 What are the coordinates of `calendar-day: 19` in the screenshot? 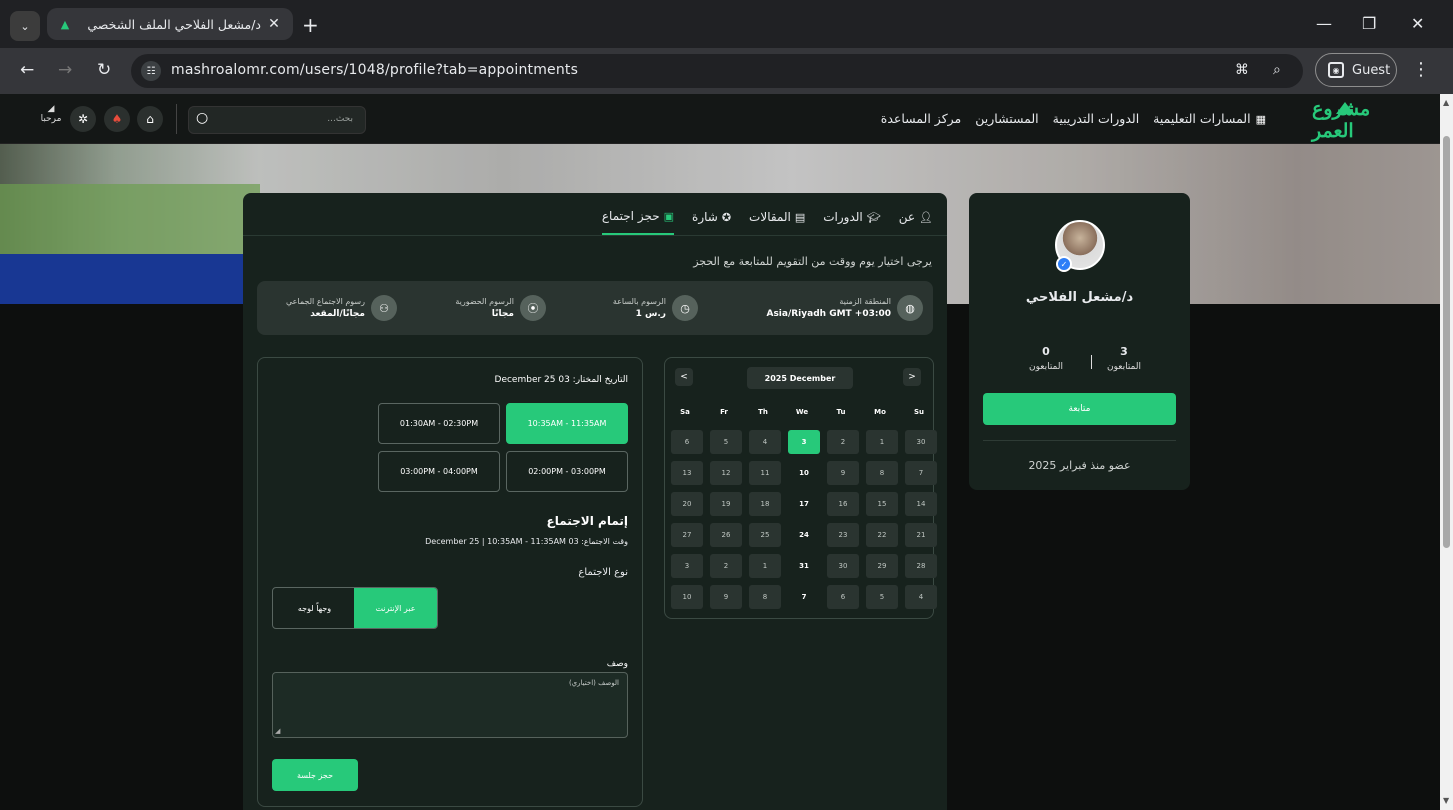 It's located at (726, 504).